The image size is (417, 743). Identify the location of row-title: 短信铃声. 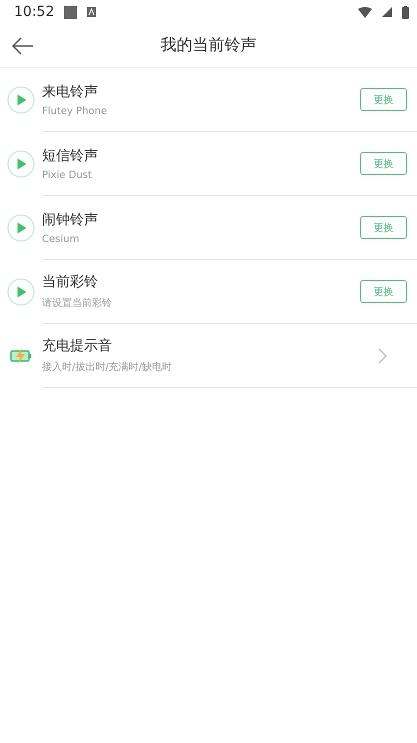
(70, 155).